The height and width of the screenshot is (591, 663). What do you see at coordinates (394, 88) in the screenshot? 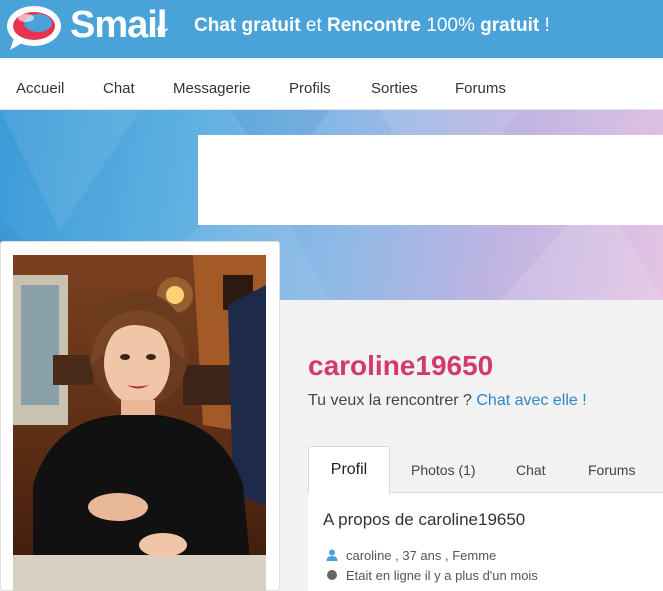
I see `nav-item-sorties: Sorties` at bounding box center [394, 88].